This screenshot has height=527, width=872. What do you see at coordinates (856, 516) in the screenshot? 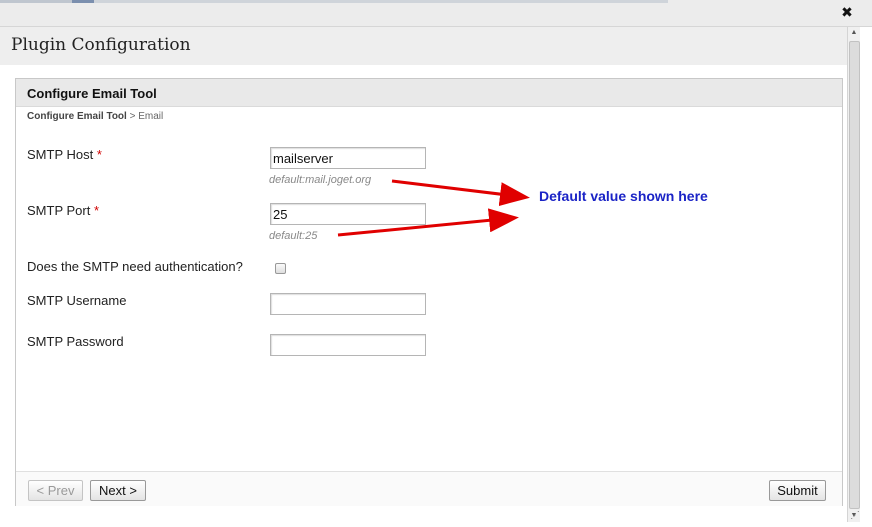
I see `resize-grip-icon: ⋰` at bounding box center [856, 516].